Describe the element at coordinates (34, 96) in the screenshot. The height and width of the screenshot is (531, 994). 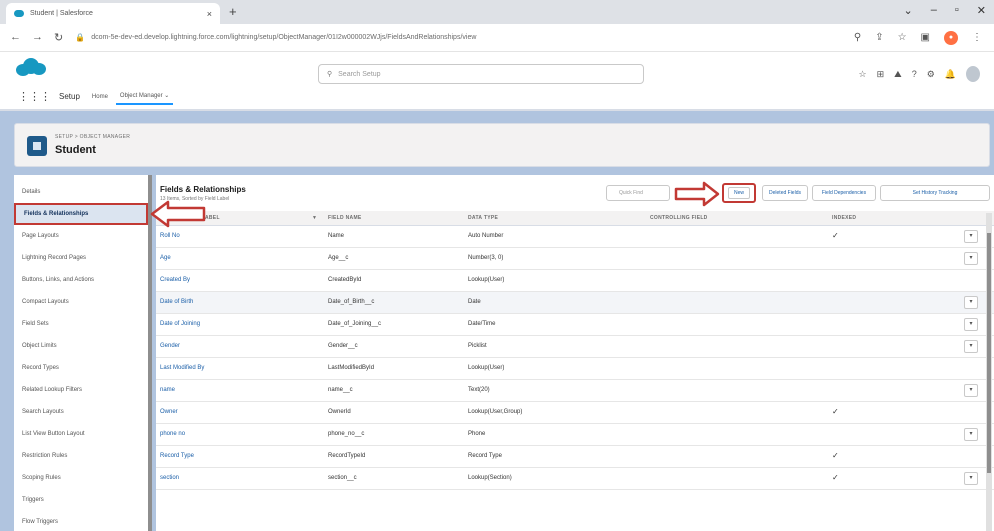
I see `app-launcher-icon: ⋮⋮⋮` at that location.